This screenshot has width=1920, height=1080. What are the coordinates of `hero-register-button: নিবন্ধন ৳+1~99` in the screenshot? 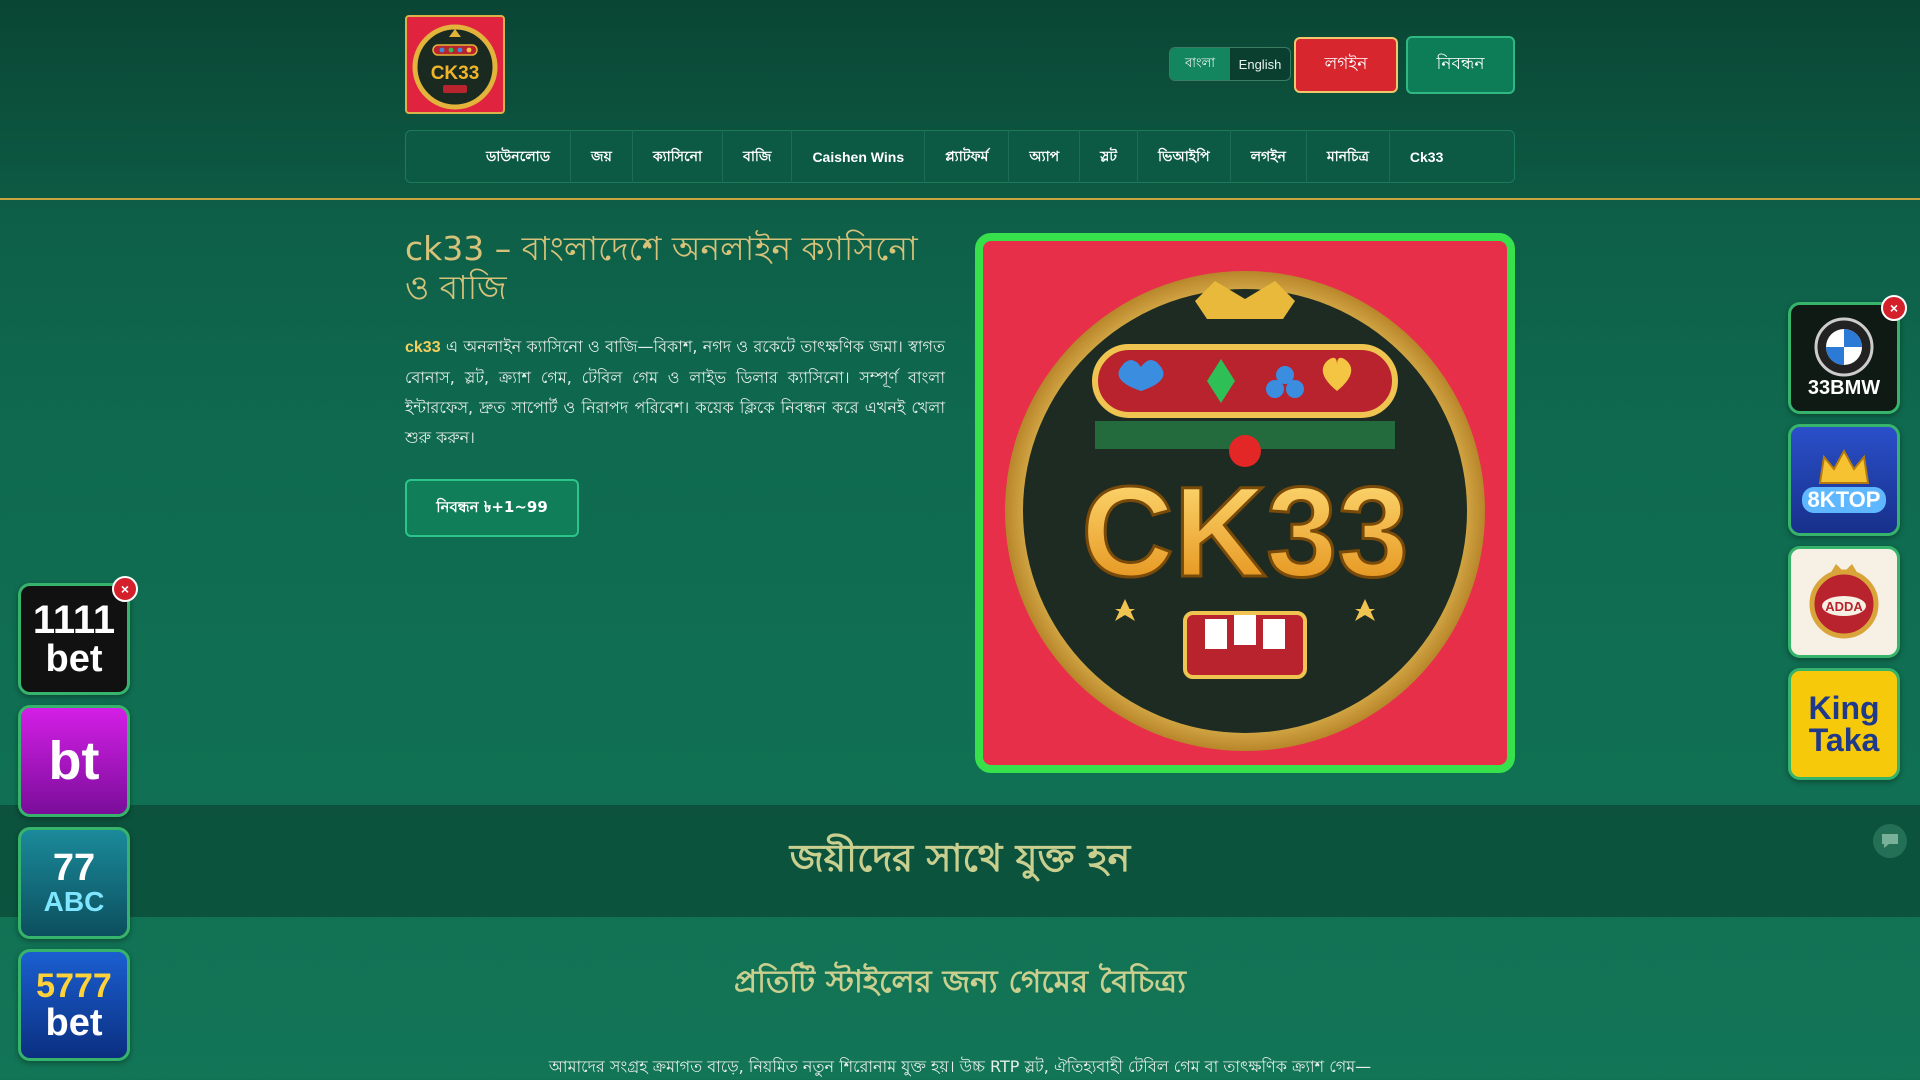 It's located at (492, 508).